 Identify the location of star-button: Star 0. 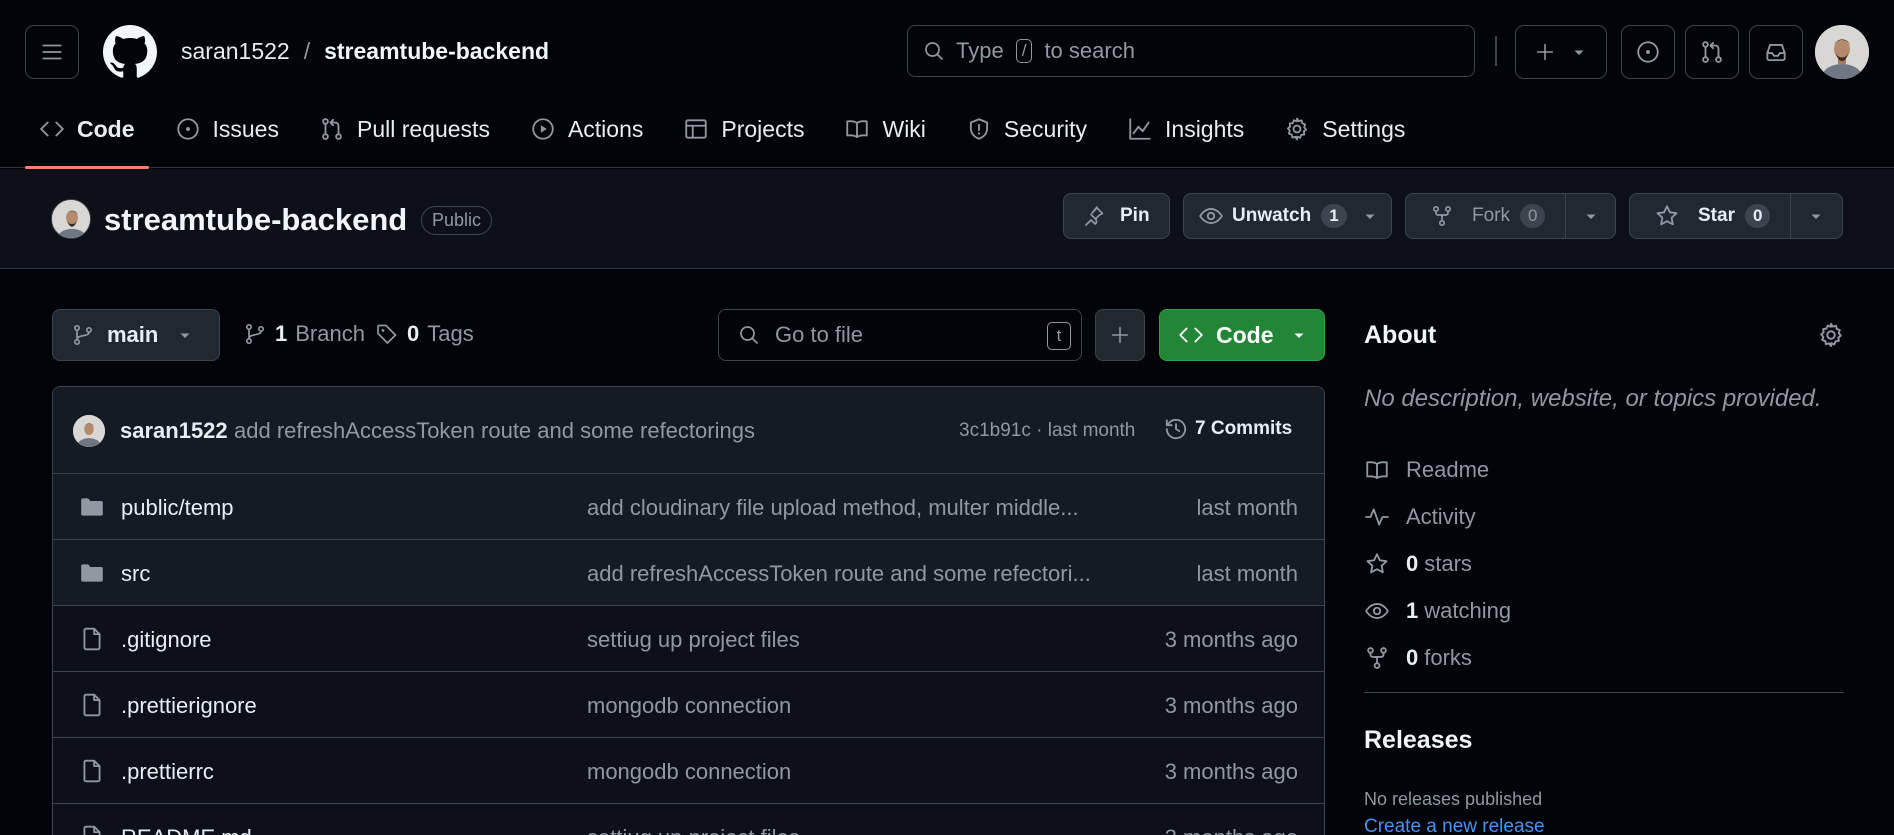
(1736, 216).